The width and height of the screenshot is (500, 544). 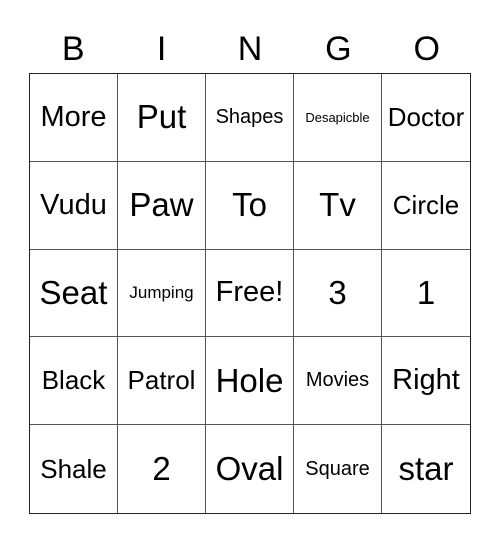 What do you see at coordinates (426, 206) in the screenshot?
I see `bingo-cell: Circle` at bounding box center [426, 206].